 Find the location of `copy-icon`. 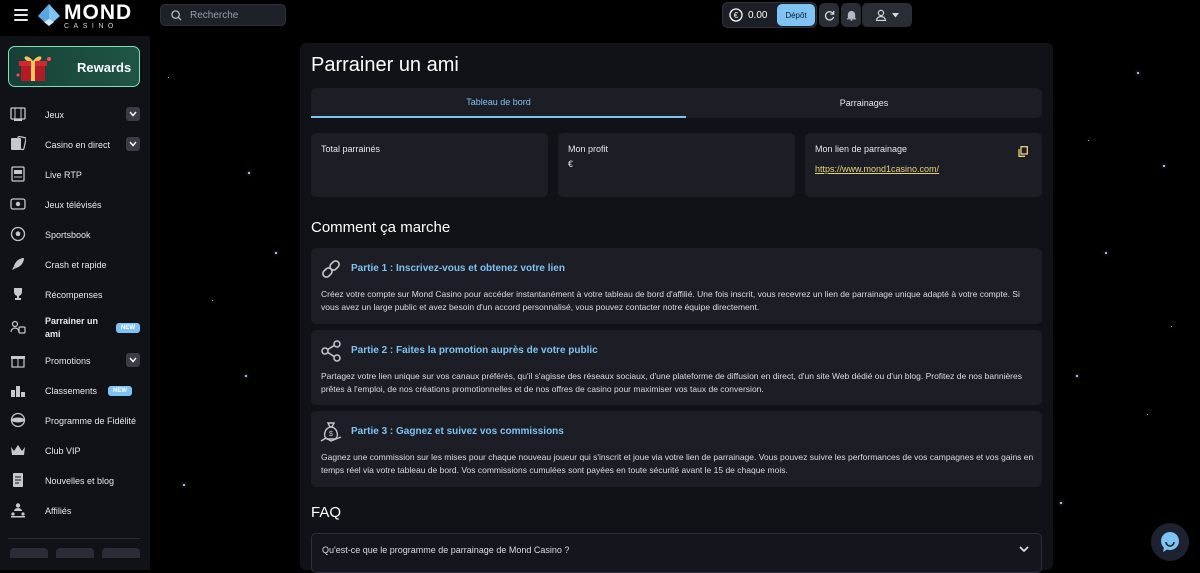

copy-icon is located at coordinates (1023, 151).